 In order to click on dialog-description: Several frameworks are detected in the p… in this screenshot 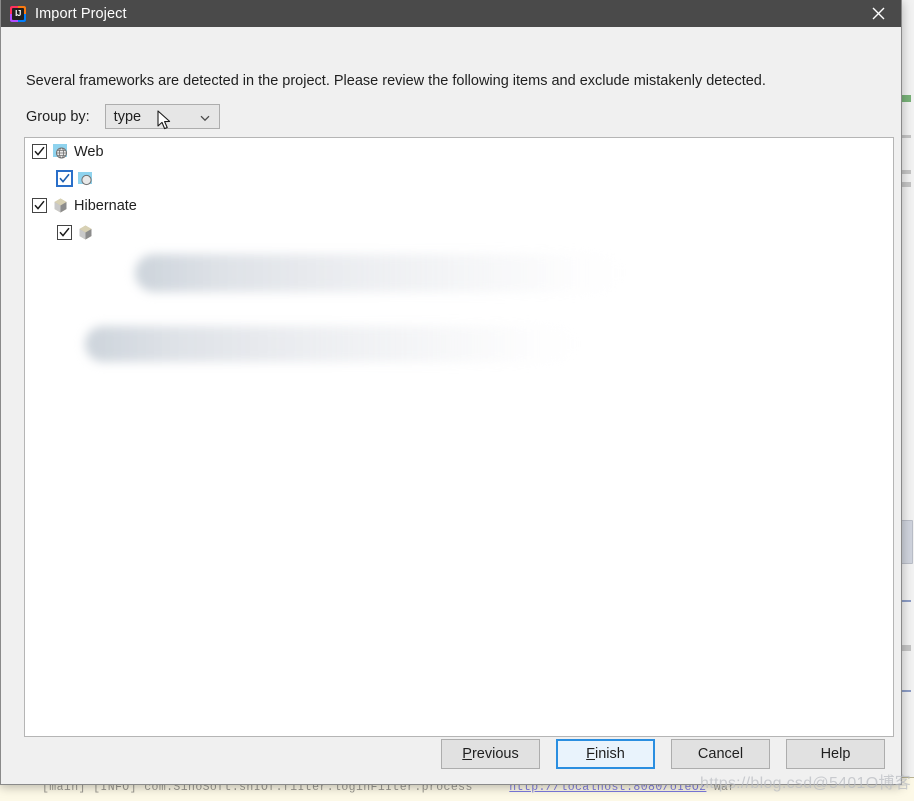, I will do `click(396, 81)`.